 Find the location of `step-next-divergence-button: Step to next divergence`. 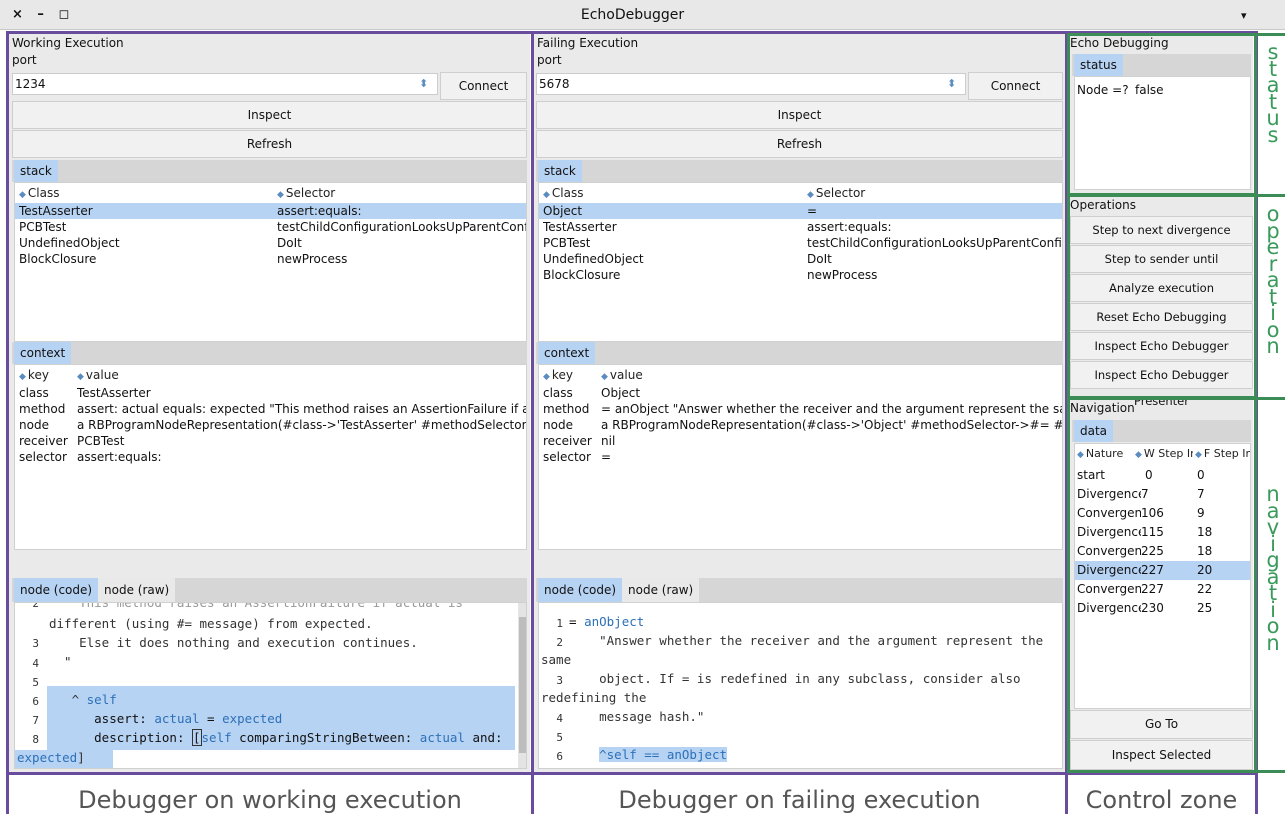

step-next-divergence-button: Step to next divergence is located at coordinates (1161, 230).